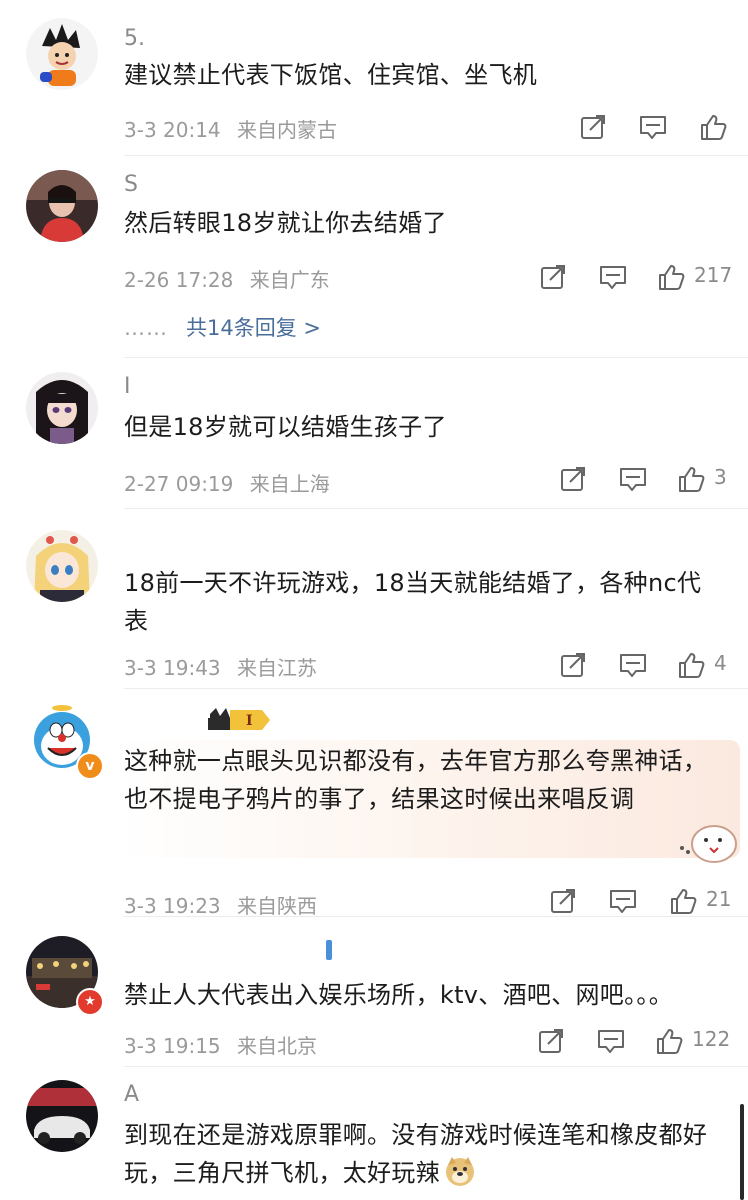 The width and height of the screenshot is (748, 1200). What do you see at coordinates (399, 995) in the screenshot?
I see `comment-text: 禁止人大代表出入娱乐场所，ktv、酒吧、网吧。。。` at bounding box center [399, 995].